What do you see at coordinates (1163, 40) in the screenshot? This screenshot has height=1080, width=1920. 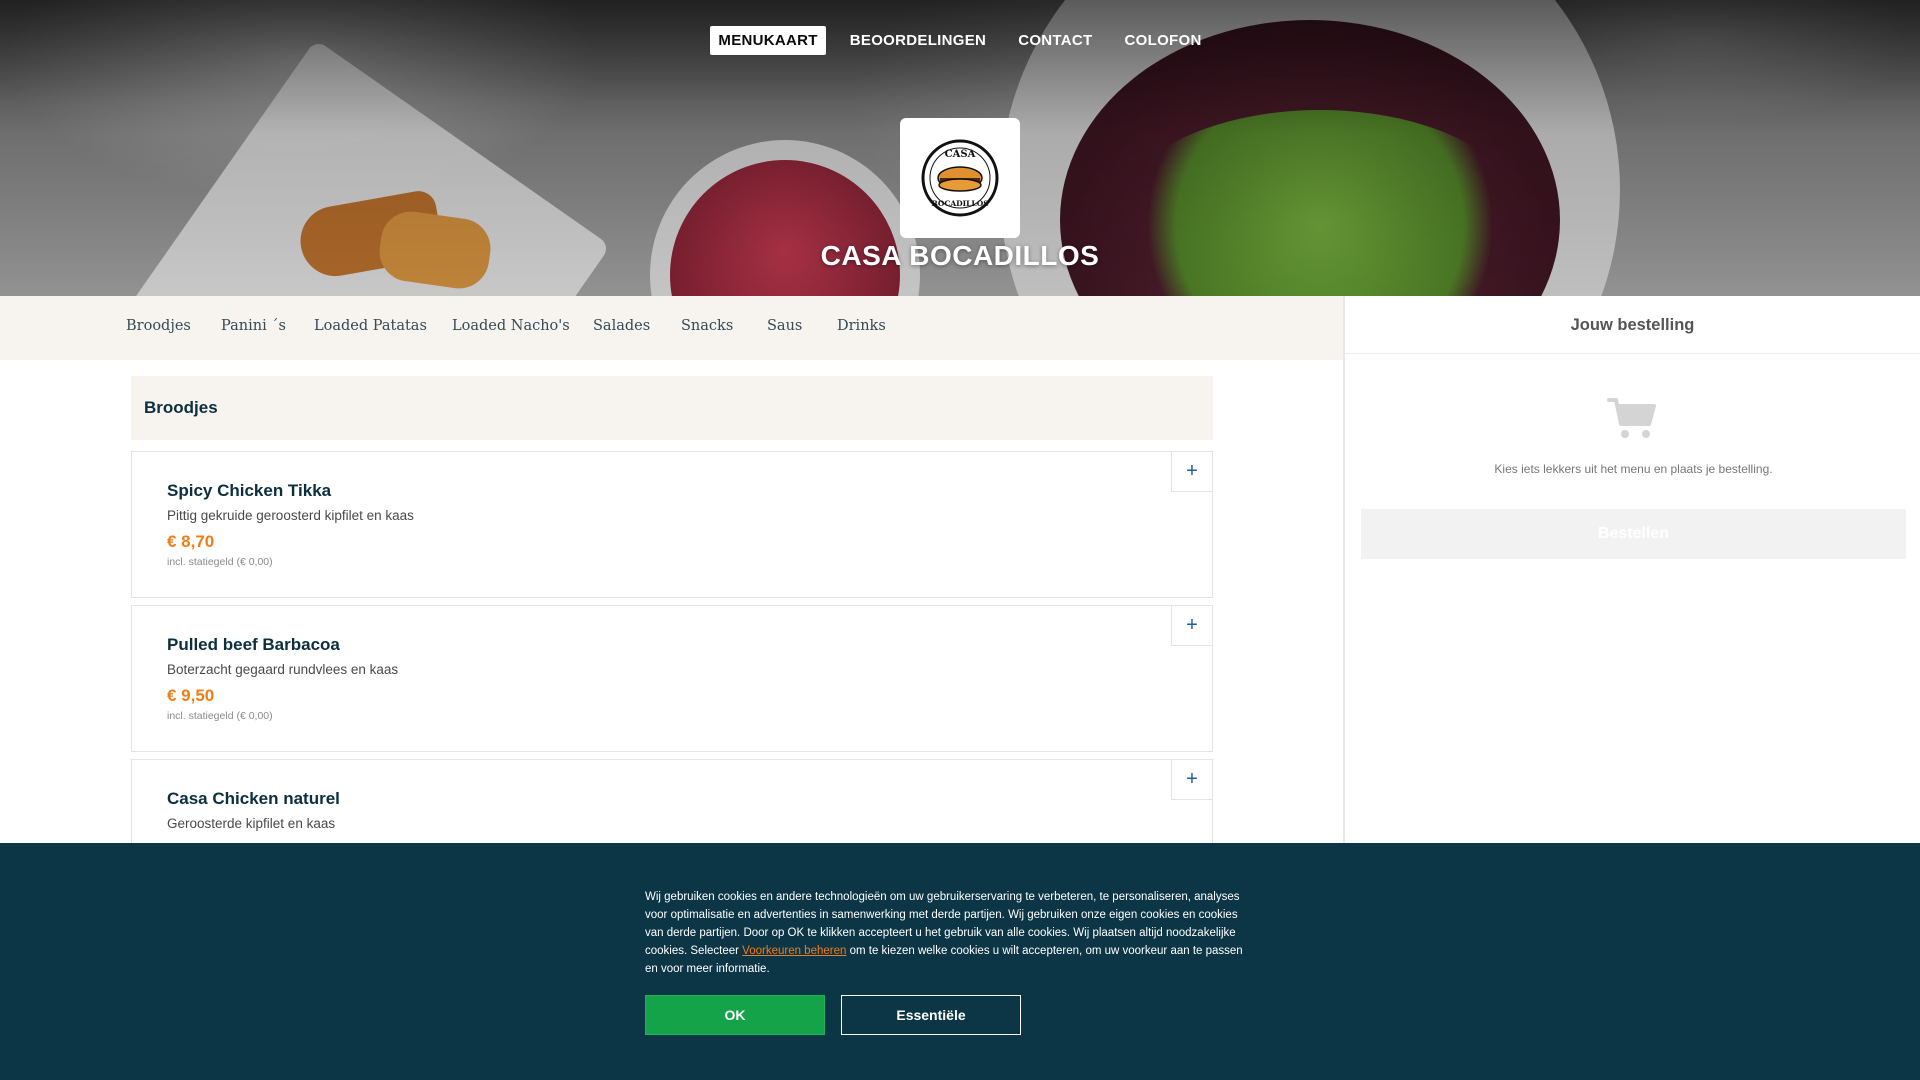 I see `nav-colofon: COLOFON` at bounding box center [1163, 40].